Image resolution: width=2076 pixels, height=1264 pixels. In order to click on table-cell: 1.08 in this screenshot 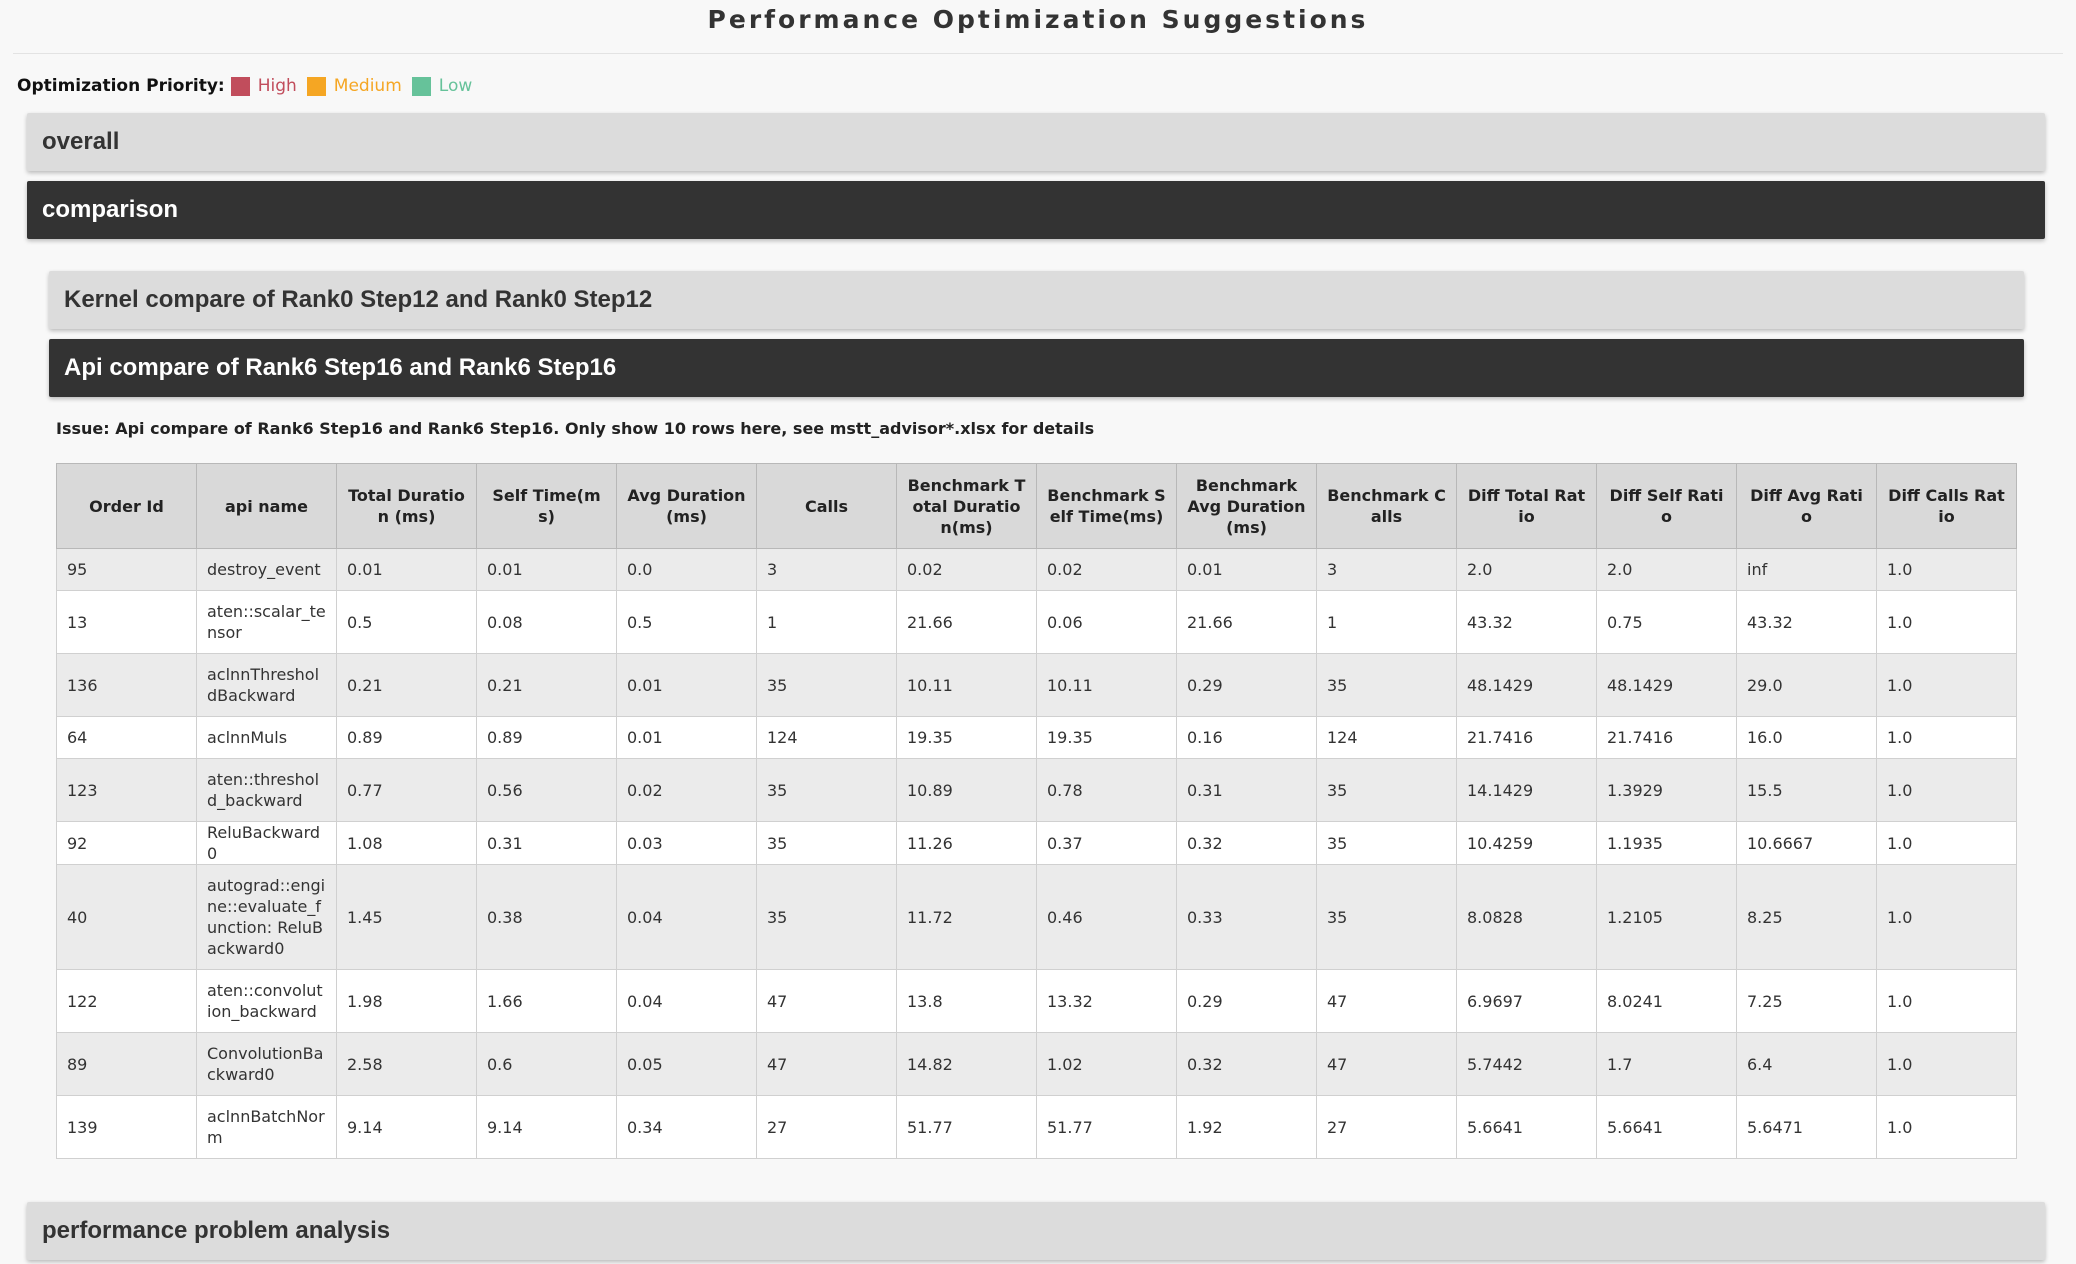, I will do `click(406, 843)`.